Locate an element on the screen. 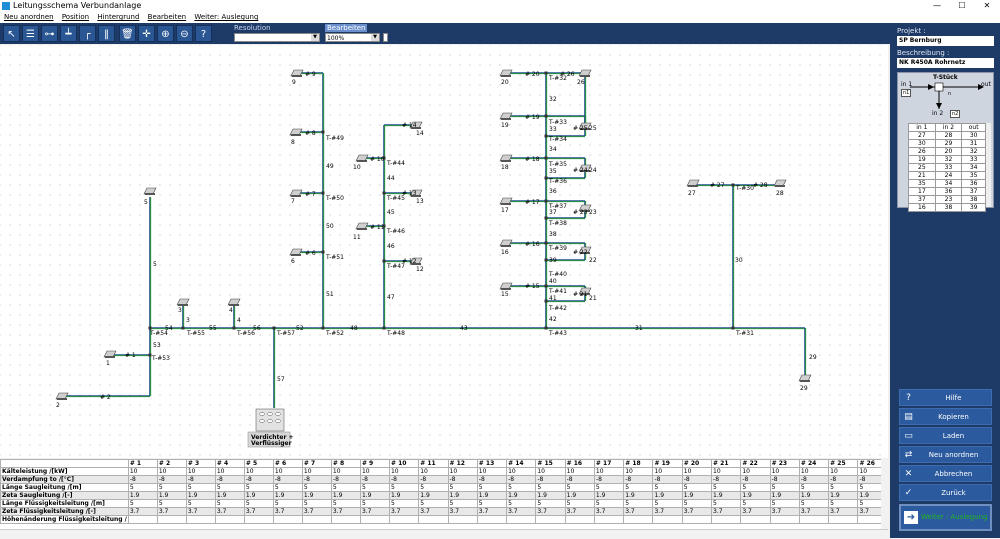 This screenshot has width=1000, height=539. schema-label: 46 is located at coordinates (391, 246).